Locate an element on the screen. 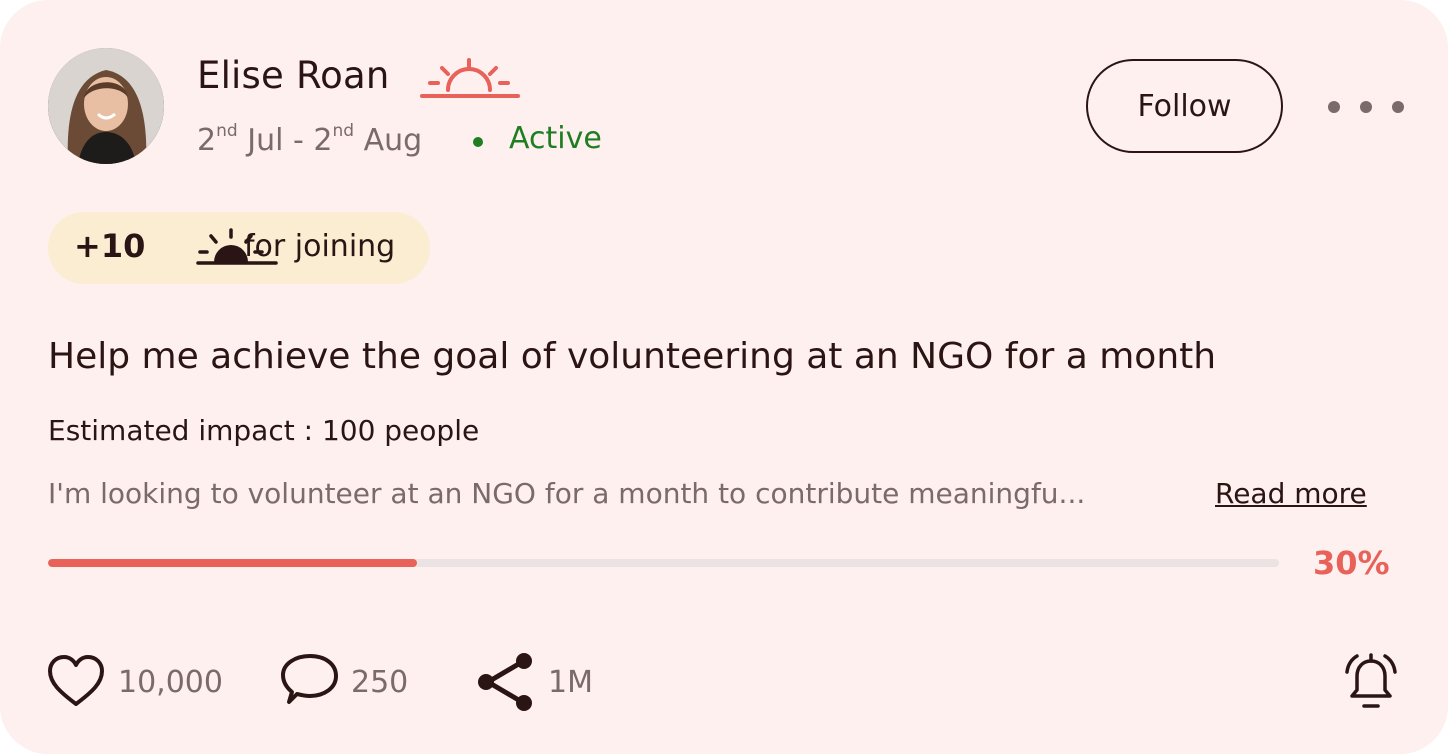  start-month: Jul is located at coordinates (265, 140).